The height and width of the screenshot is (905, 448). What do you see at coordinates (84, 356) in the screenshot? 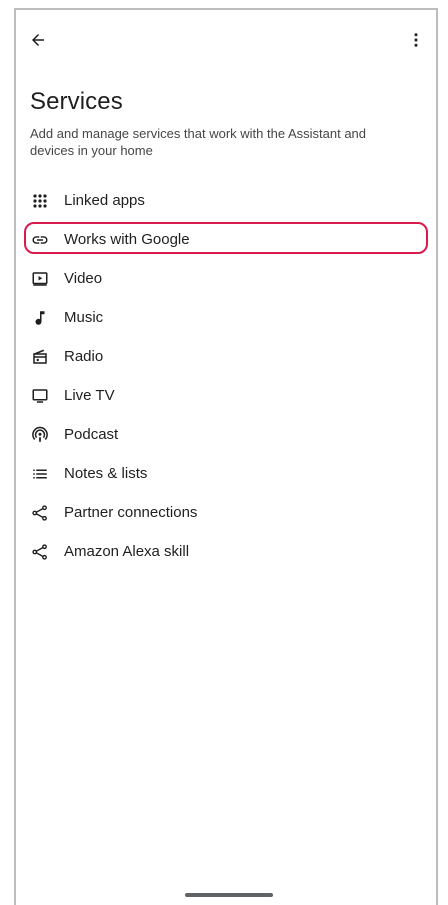
I see `service-item-label: Radio` at bounding box center [84, 356].